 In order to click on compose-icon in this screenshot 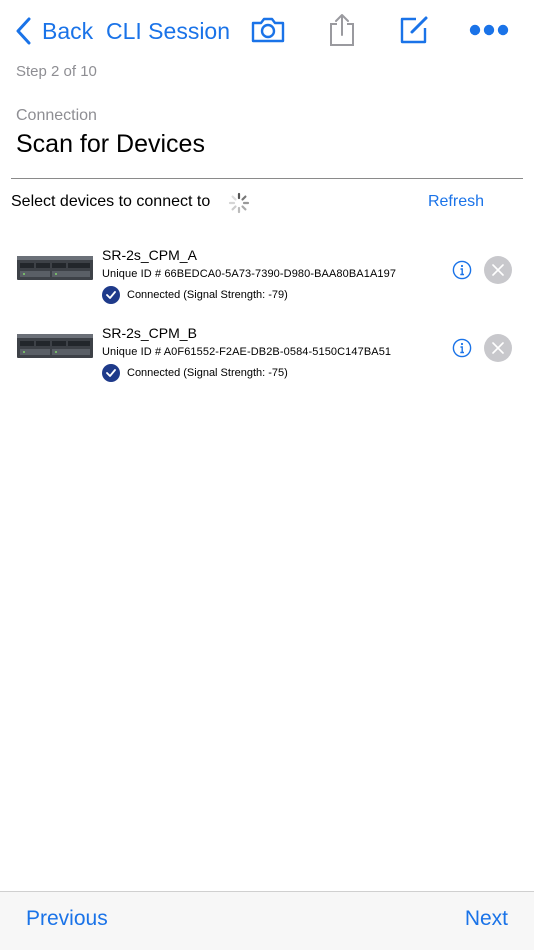, I will do `click(414, 30)`.